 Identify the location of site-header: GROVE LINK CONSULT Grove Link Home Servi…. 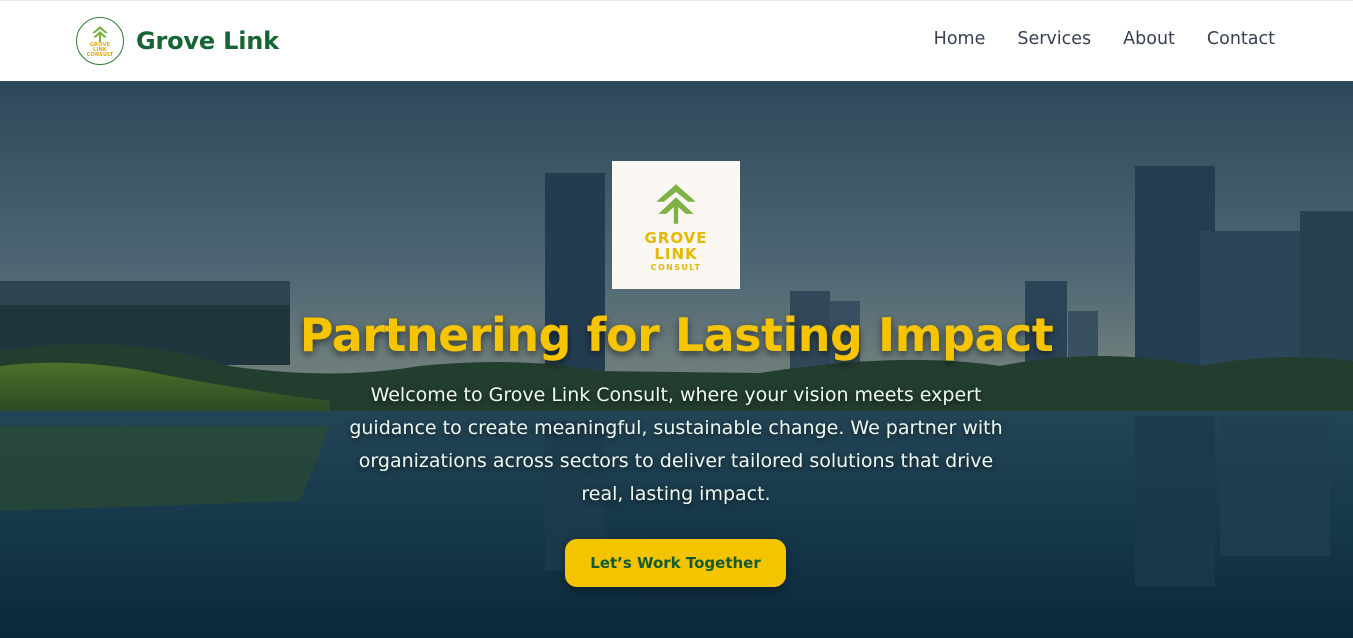
(676, 40).